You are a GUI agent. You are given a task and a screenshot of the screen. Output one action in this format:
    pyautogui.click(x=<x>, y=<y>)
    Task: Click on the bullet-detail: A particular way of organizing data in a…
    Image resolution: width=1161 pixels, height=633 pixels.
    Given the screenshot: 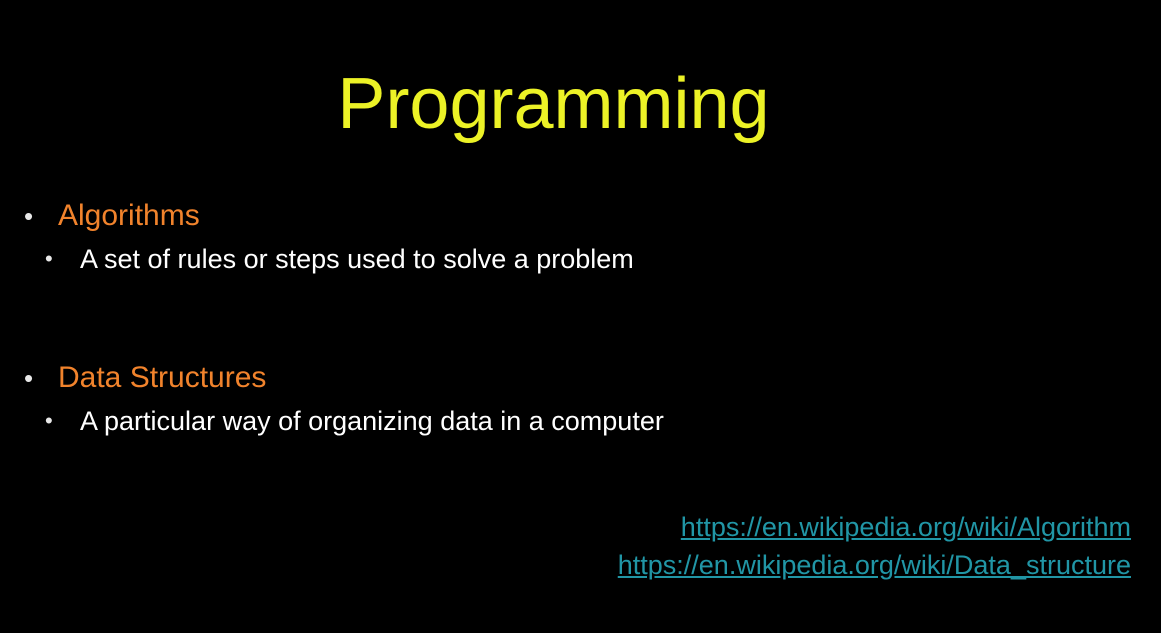 What is the action you would take?
    pyautogui.click(x=372, y=421)
    